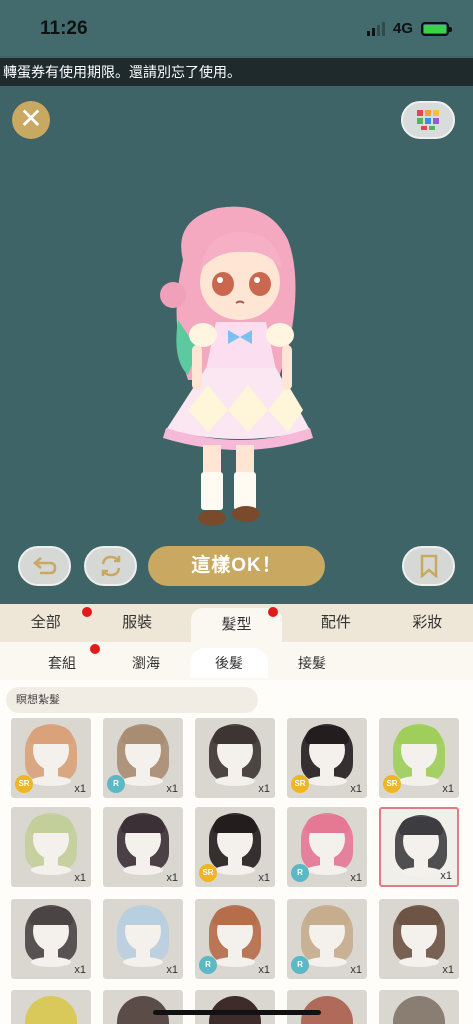 This screenshot has height=1024, width=473. I want to click on tab-back-hair: 後髮, so click(229, 663).